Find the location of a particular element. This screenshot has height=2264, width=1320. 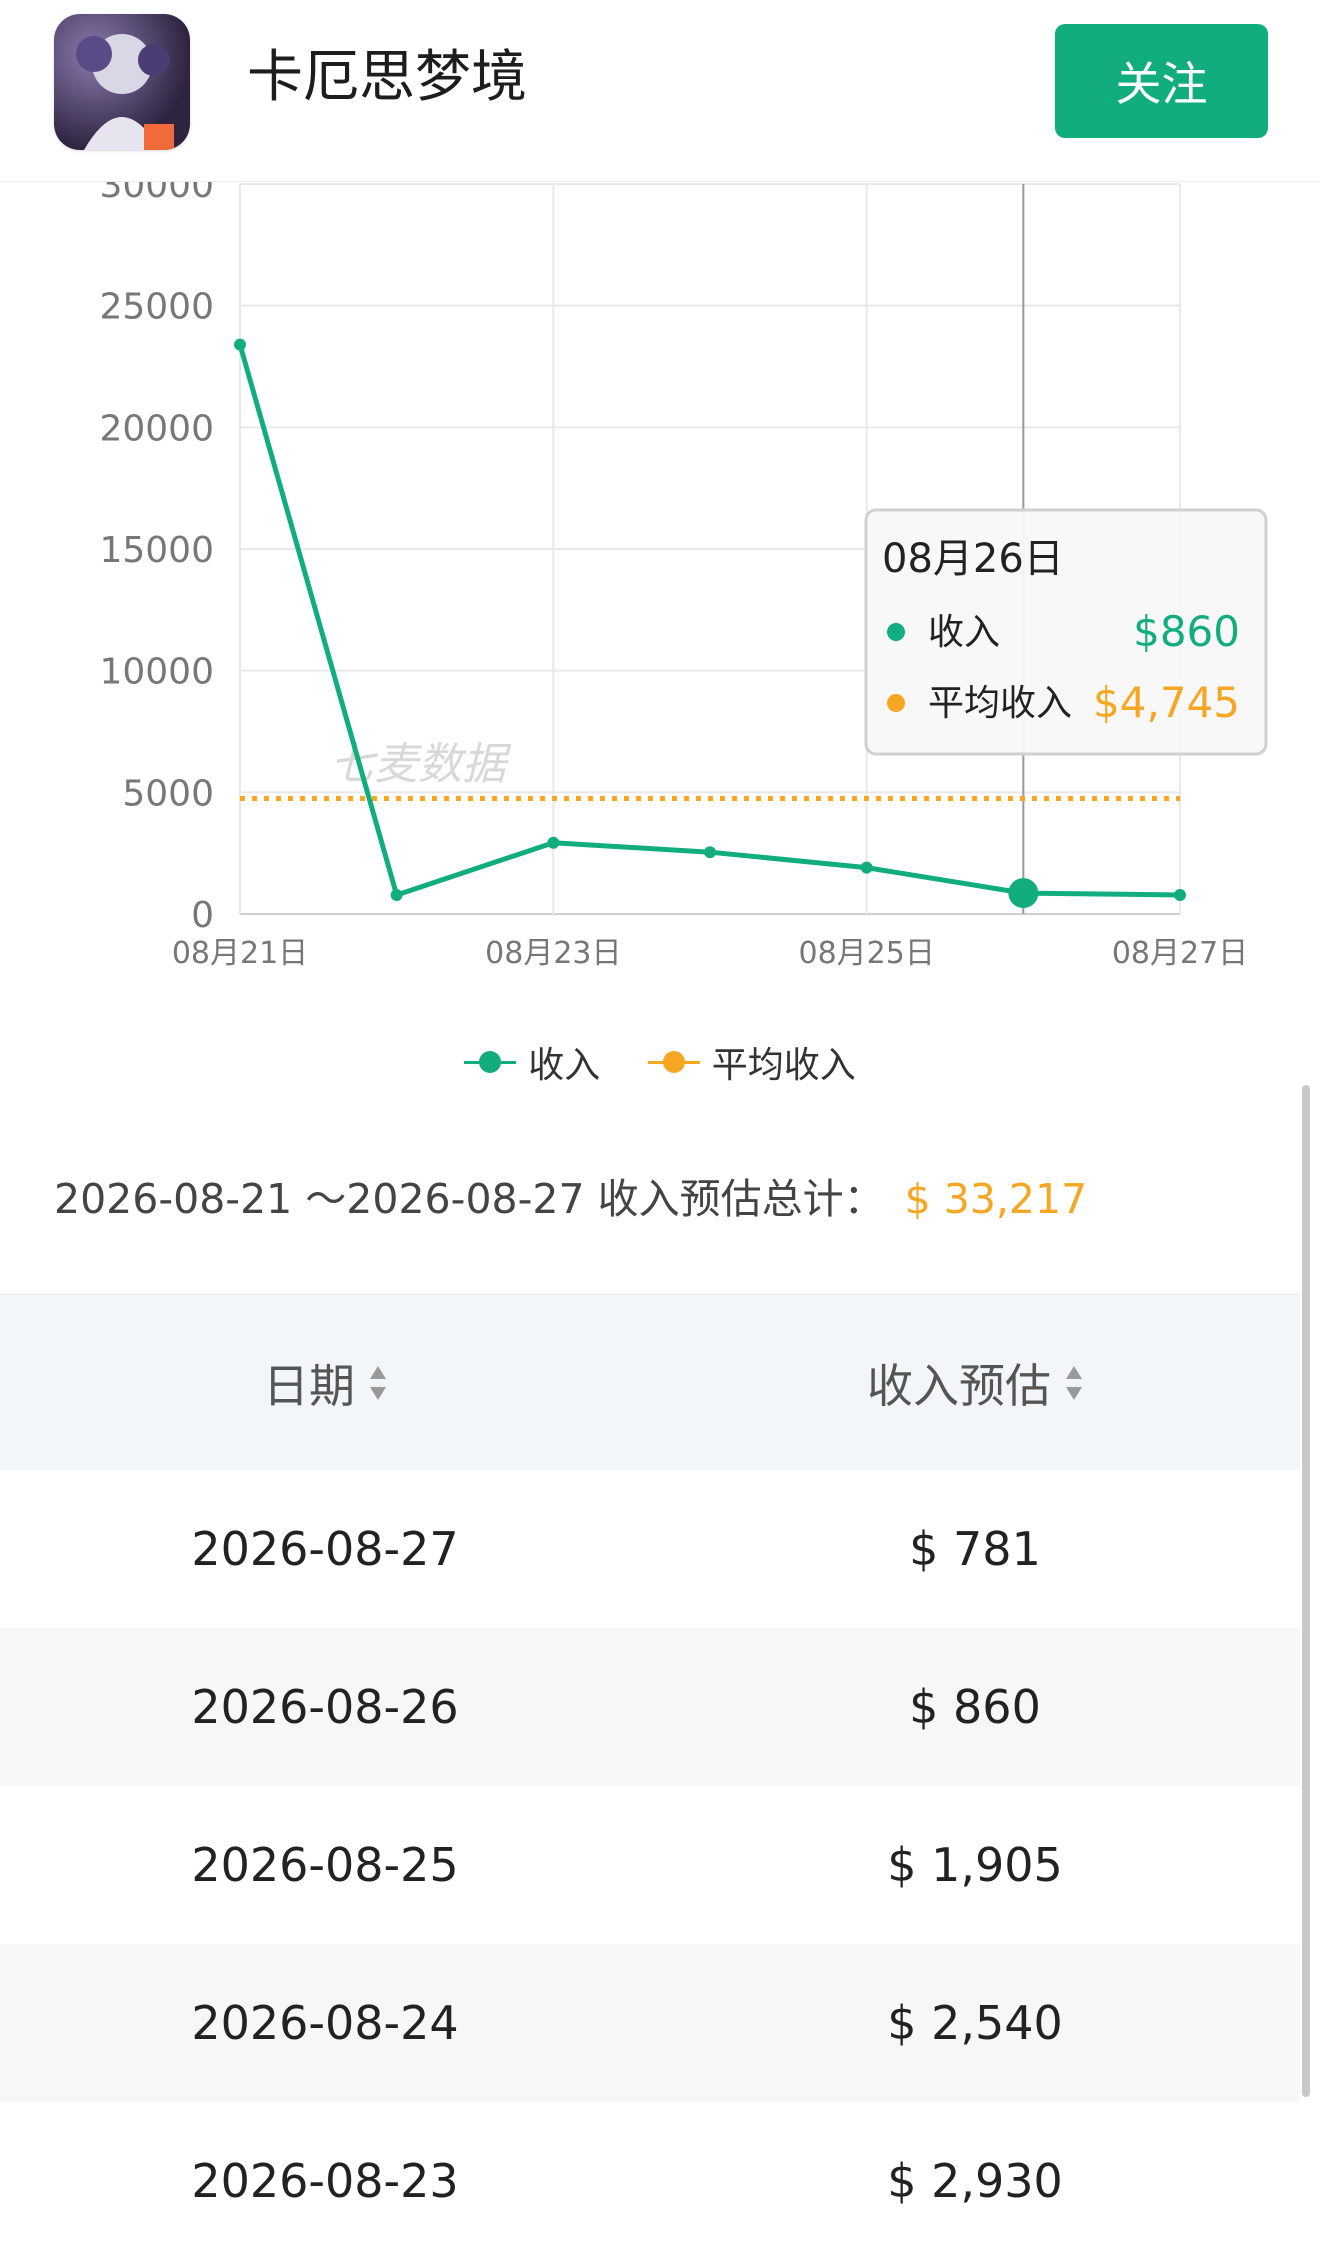

cell-revenue: $ 2,930 is located at coordinates (975, 2181).